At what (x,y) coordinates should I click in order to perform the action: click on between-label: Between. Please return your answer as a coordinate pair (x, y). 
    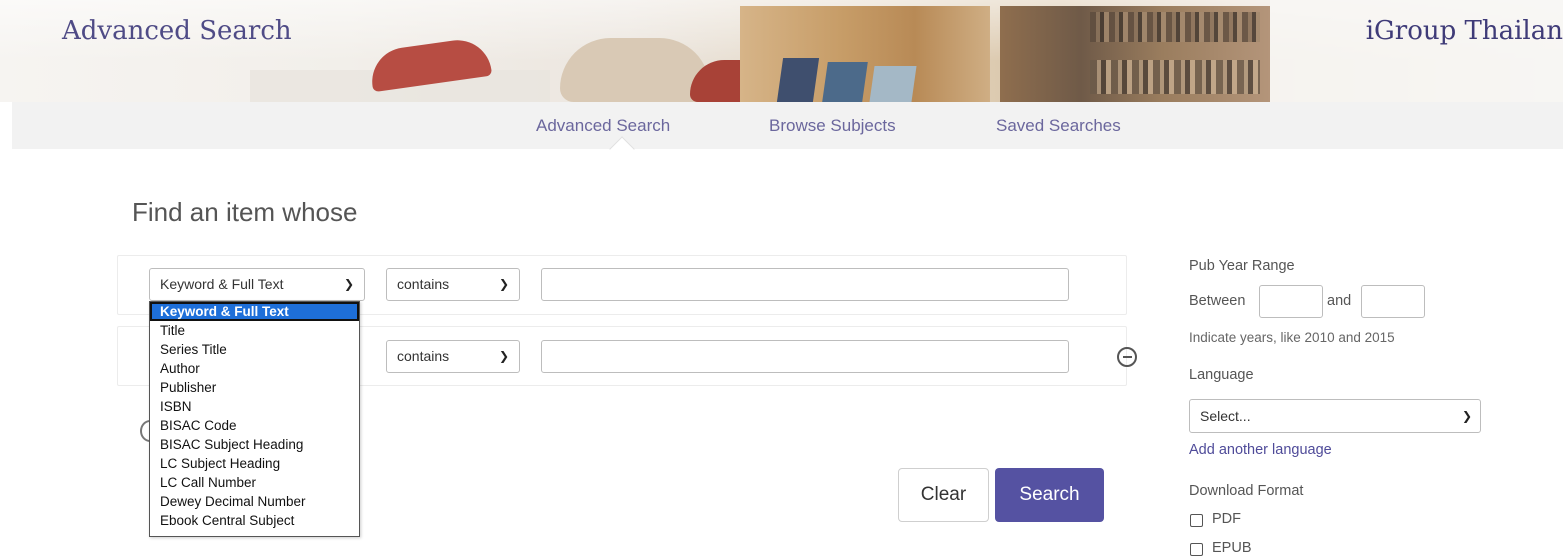
    Looking at the image, I should click on (1217, 301).